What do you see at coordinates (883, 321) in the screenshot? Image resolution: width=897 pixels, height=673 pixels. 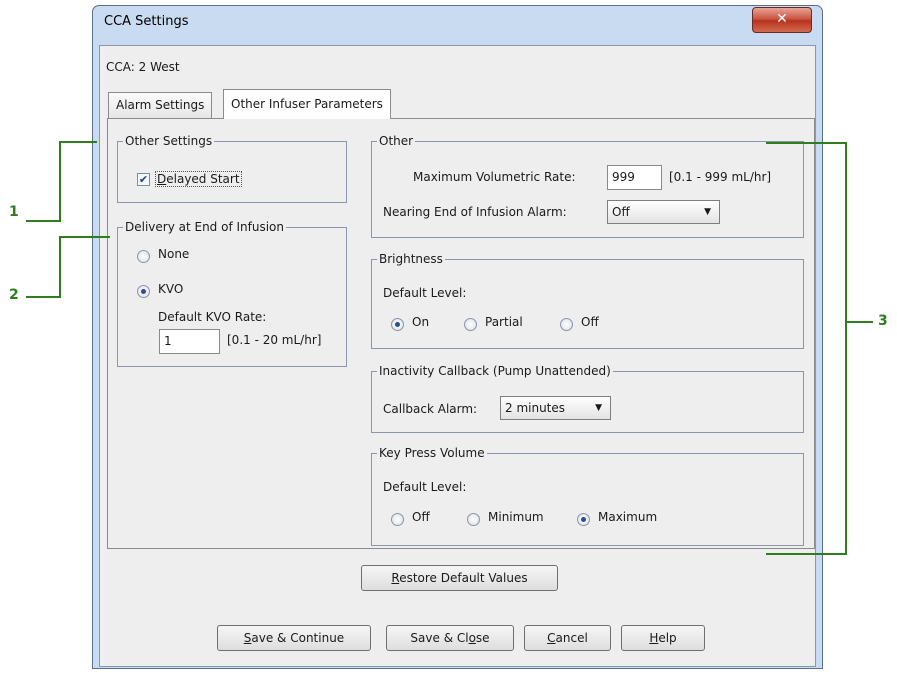 I see `callout-3-label: 3` at bounding box center [883, 321].